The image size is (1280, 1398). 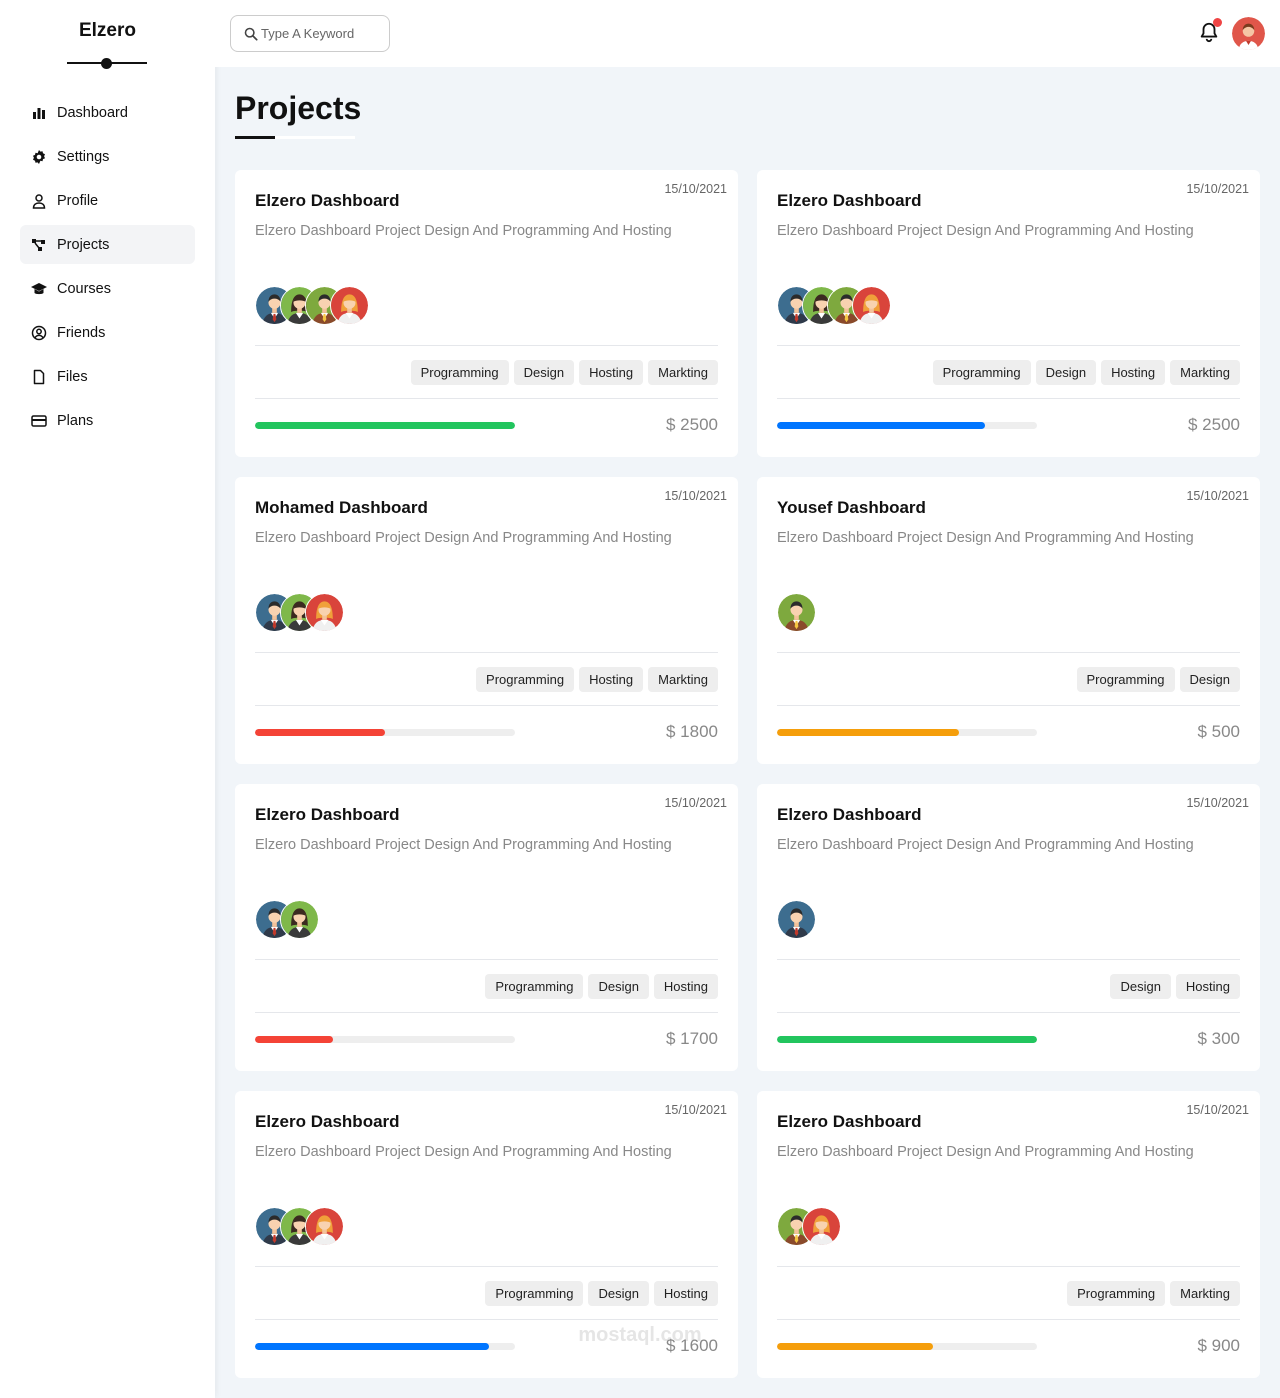 I want to click on gear-icon, so click(x=39, y=157).